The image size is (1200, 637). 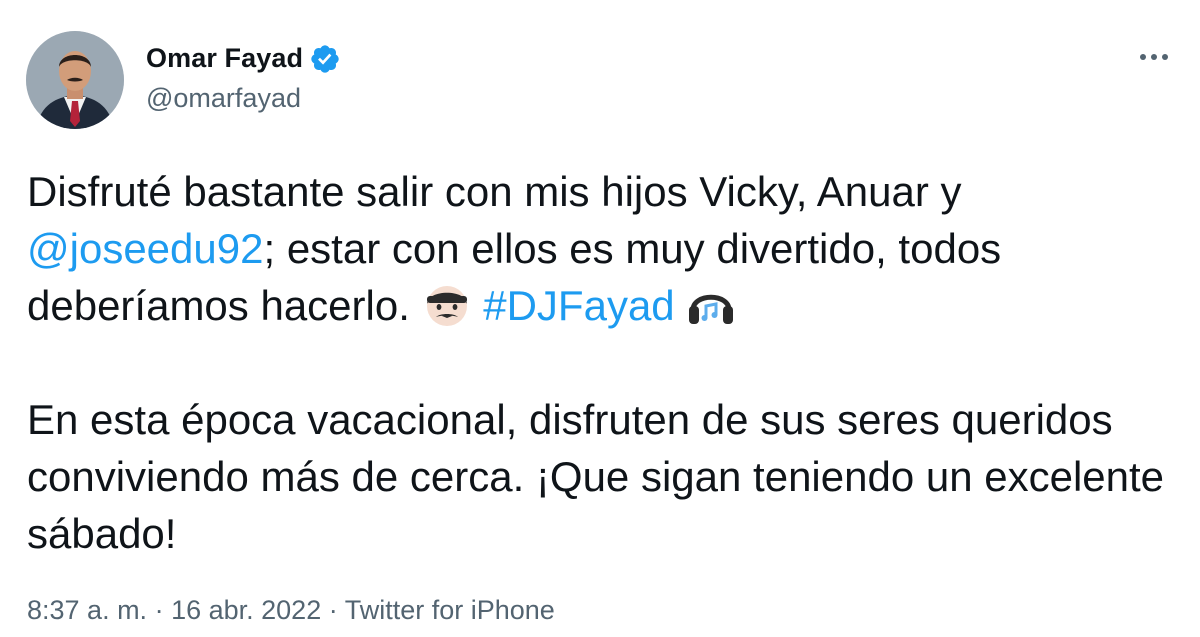 What do you see at coordinates (145, 248) in the screenshot?
I see `mention-link: @joseedu92` at bounding box center [145, 248].